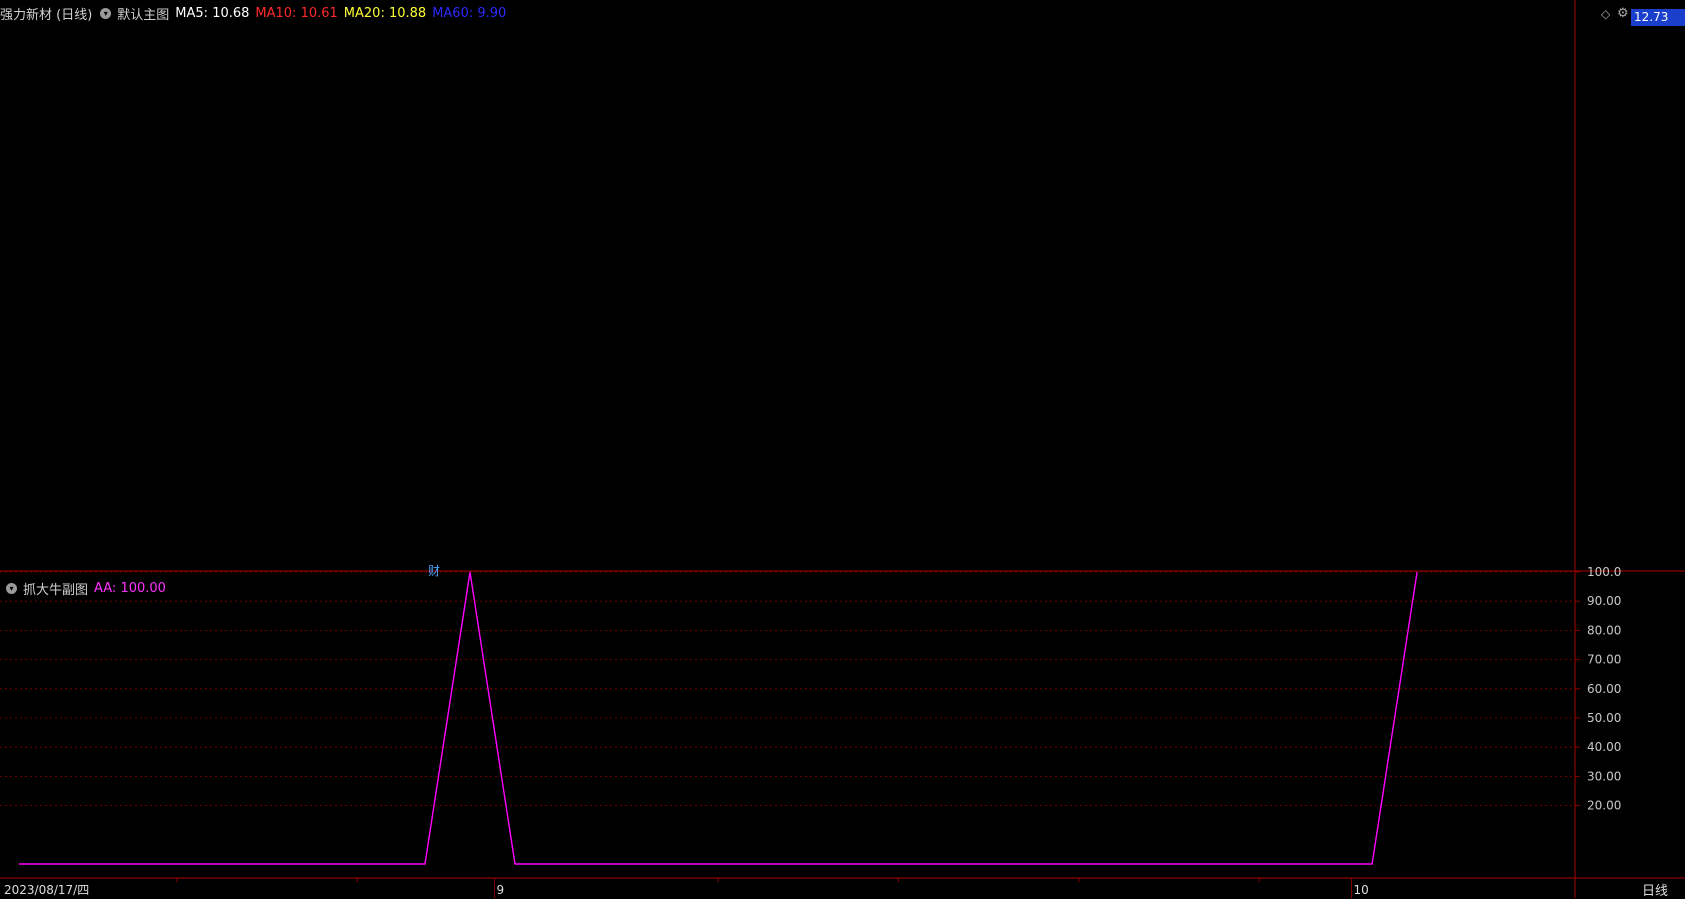  Describe the element at coordinates (1604, 660) in the screenshot. I see `indicator-tick-label: 70.00` at that location.